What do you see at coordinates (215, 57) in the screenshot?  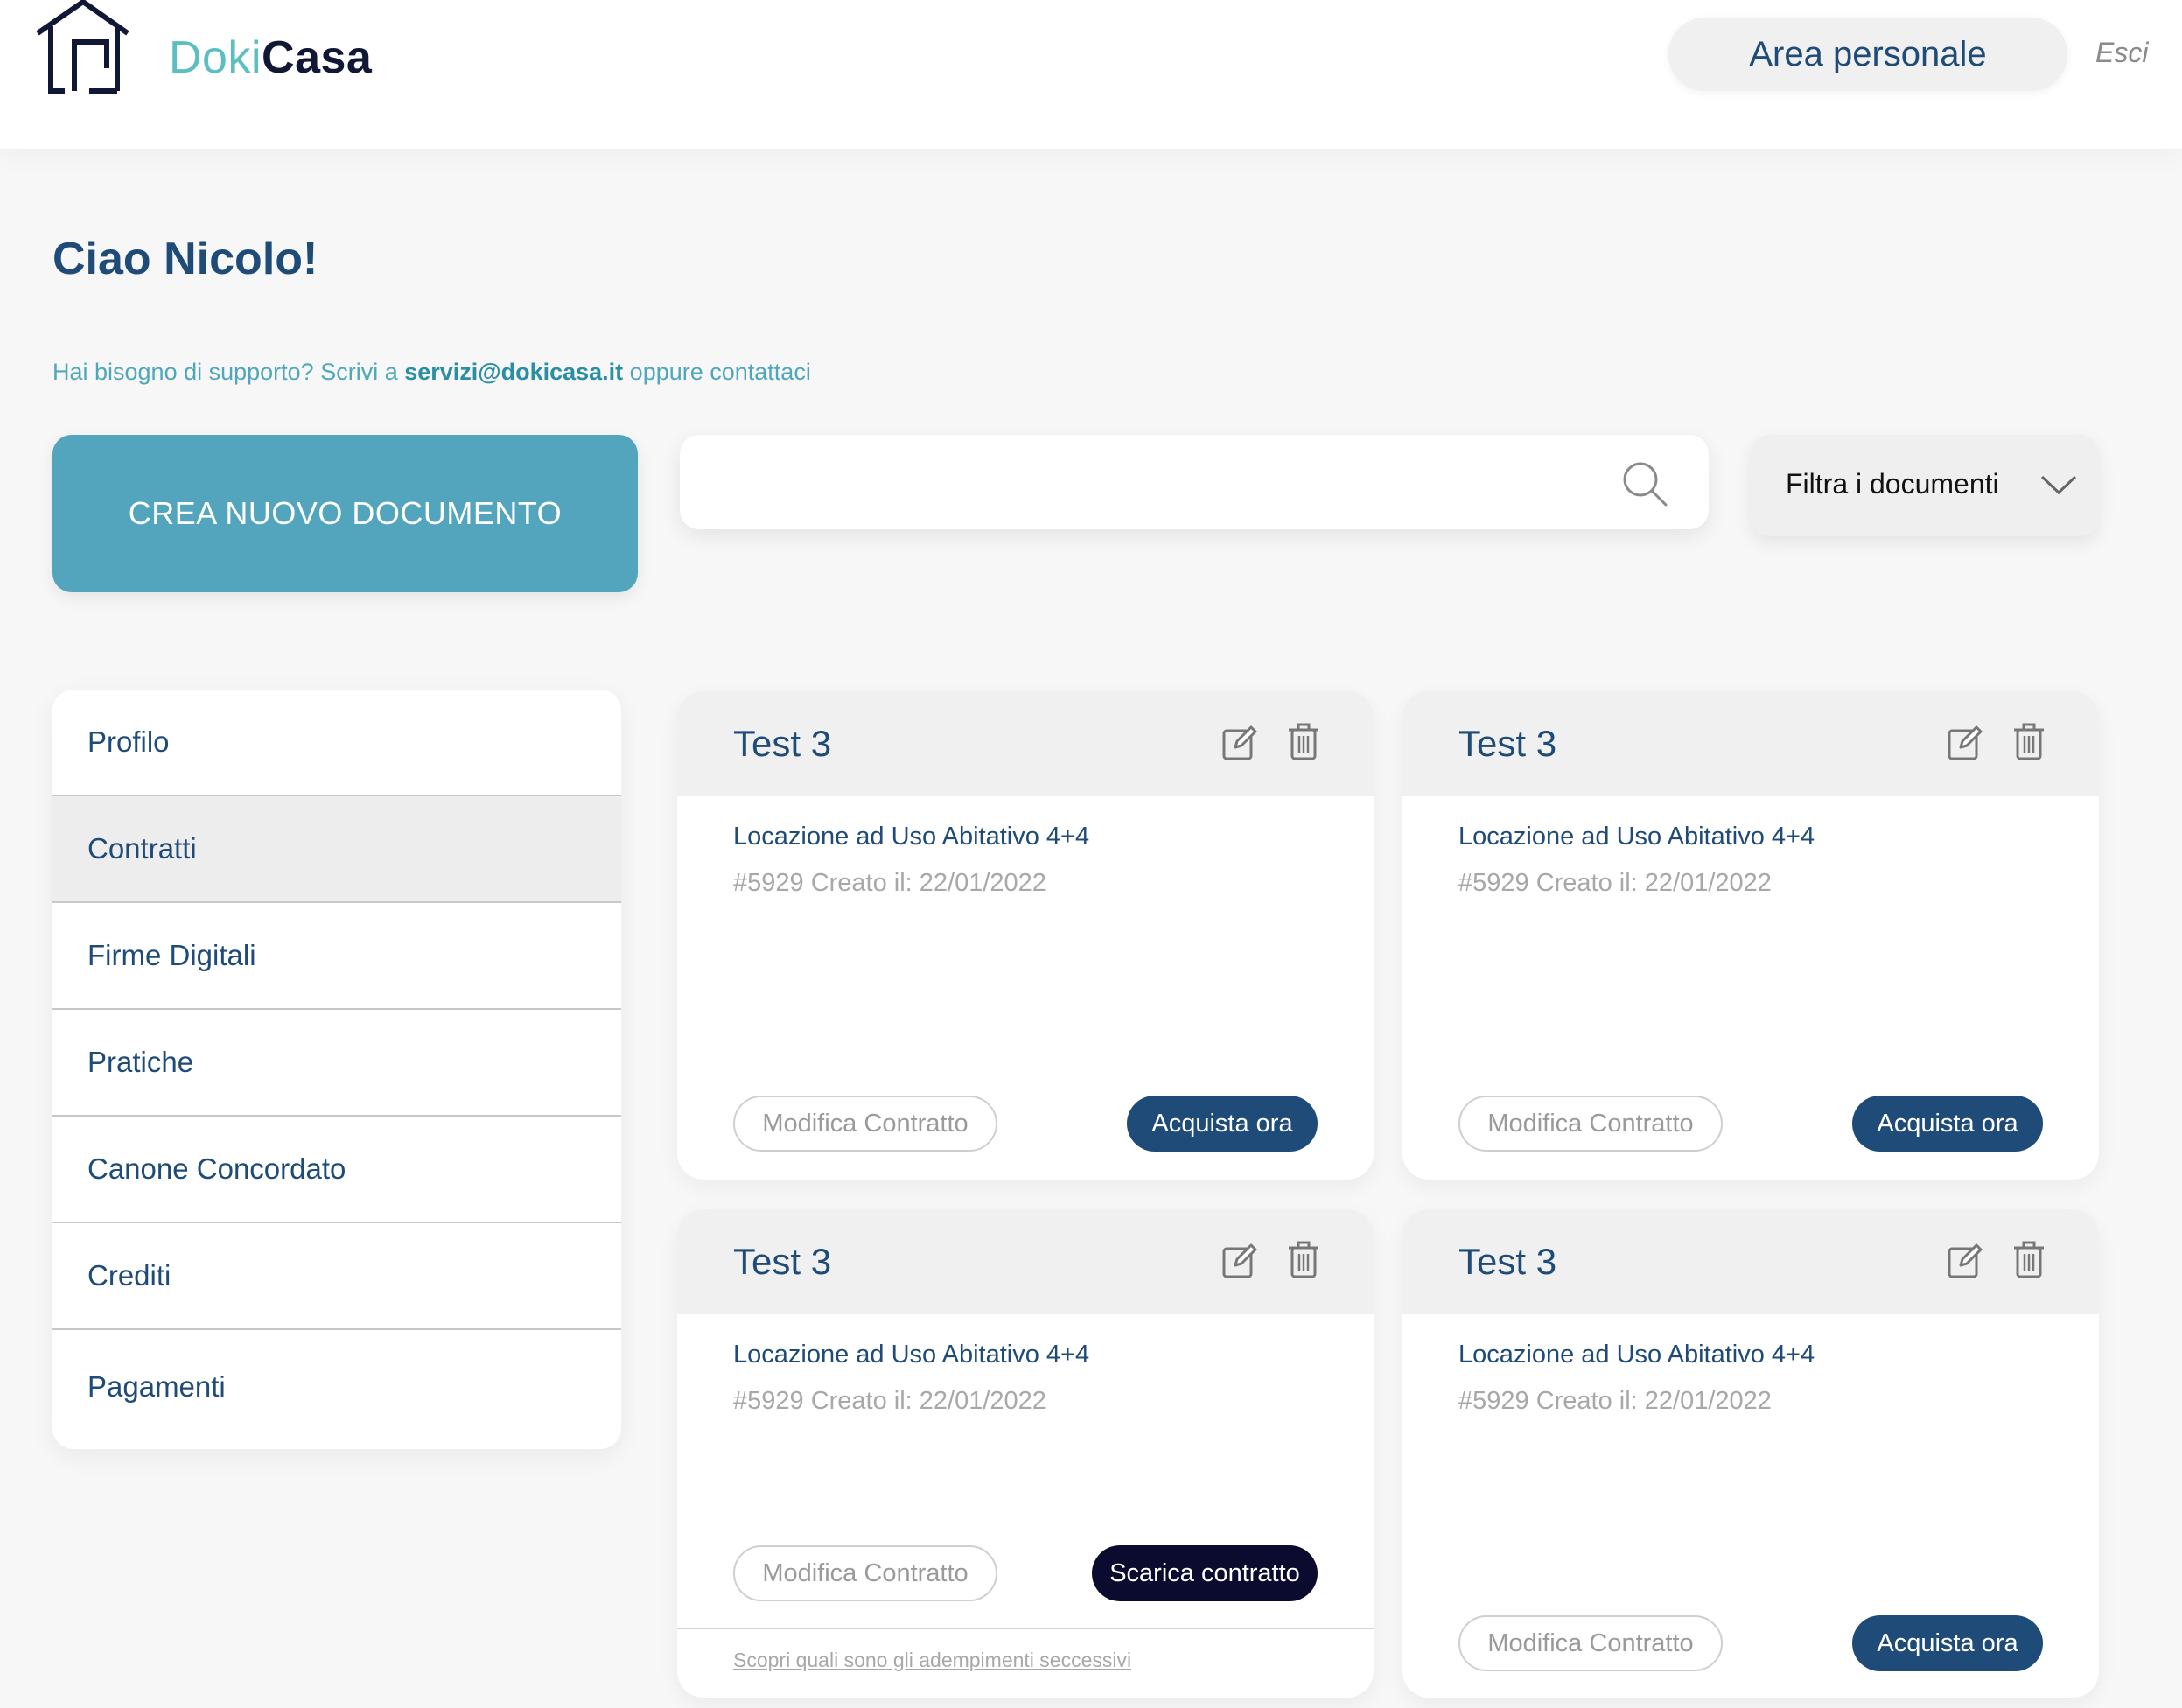 I see `logo-doki: Doki` at bounding box center [215, 57].